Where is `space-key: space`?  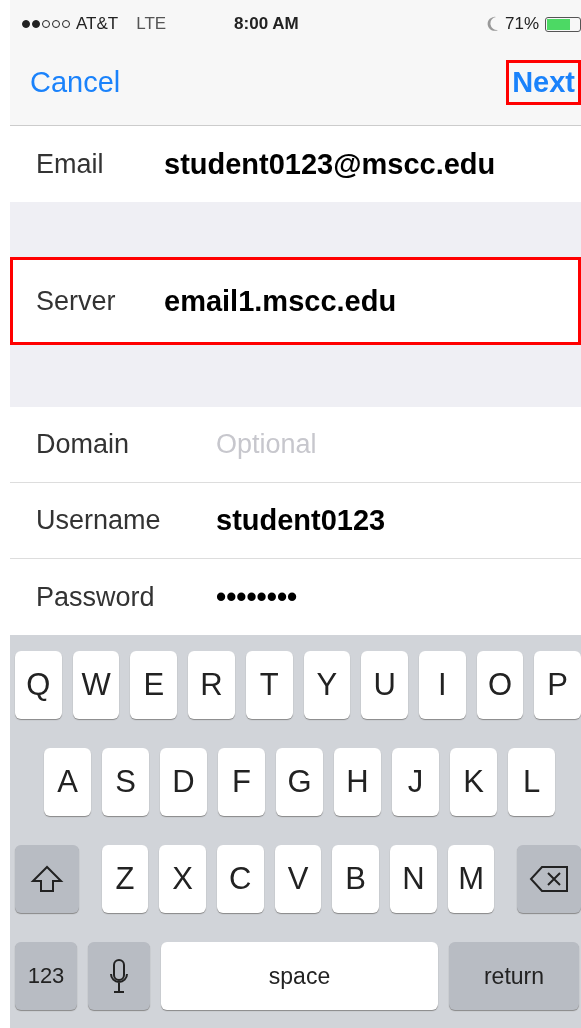
space-key: space is located at coordinates (299, 976).